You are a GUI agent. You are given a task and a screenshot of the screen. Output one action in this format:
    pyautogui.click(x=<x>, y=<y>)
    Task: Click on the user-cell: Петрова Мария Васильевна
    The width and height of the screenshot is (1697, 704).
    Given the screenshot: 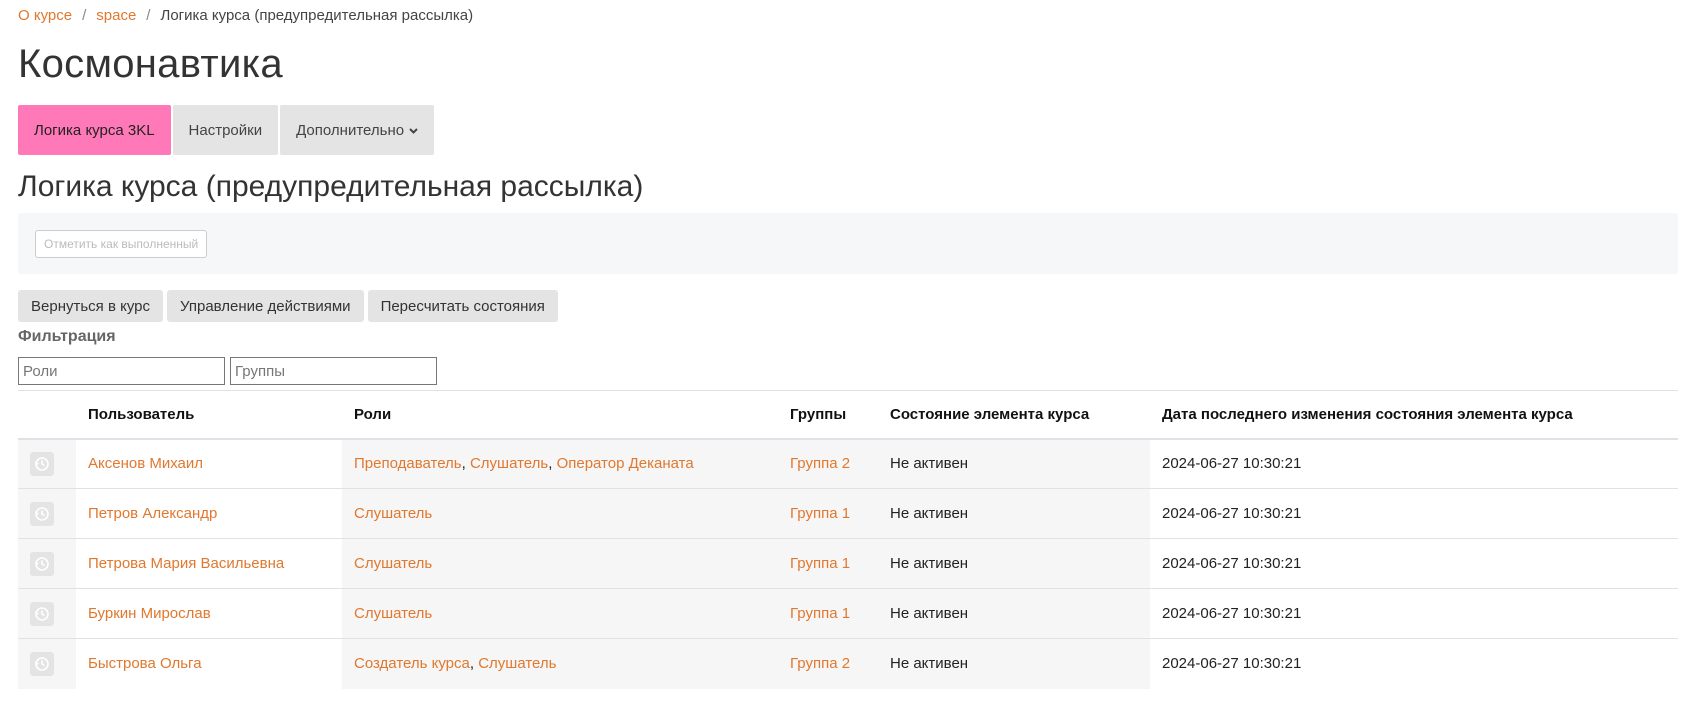 What is the action you would take?
    pyautogui.click(x=209, y=563)
    